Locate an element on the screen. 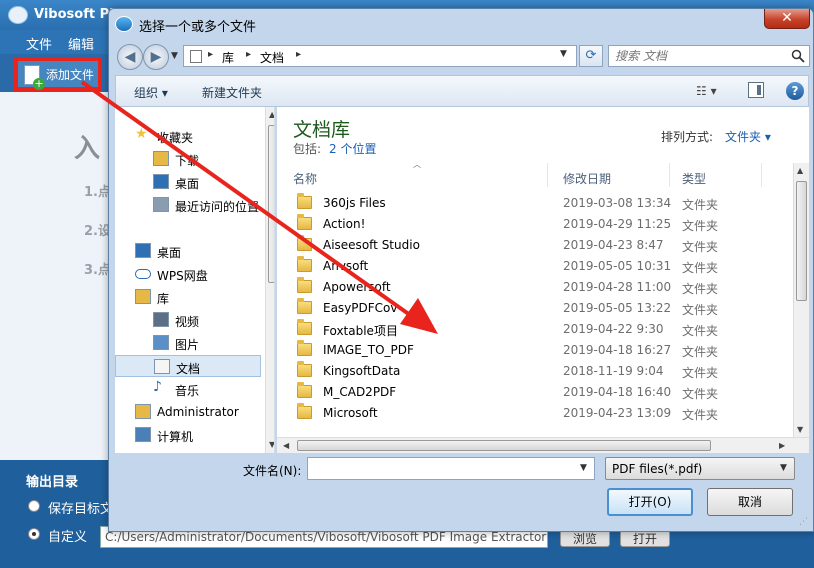 The image size is (814, 568). help-icon: ? is located at coordinates (795, 91).